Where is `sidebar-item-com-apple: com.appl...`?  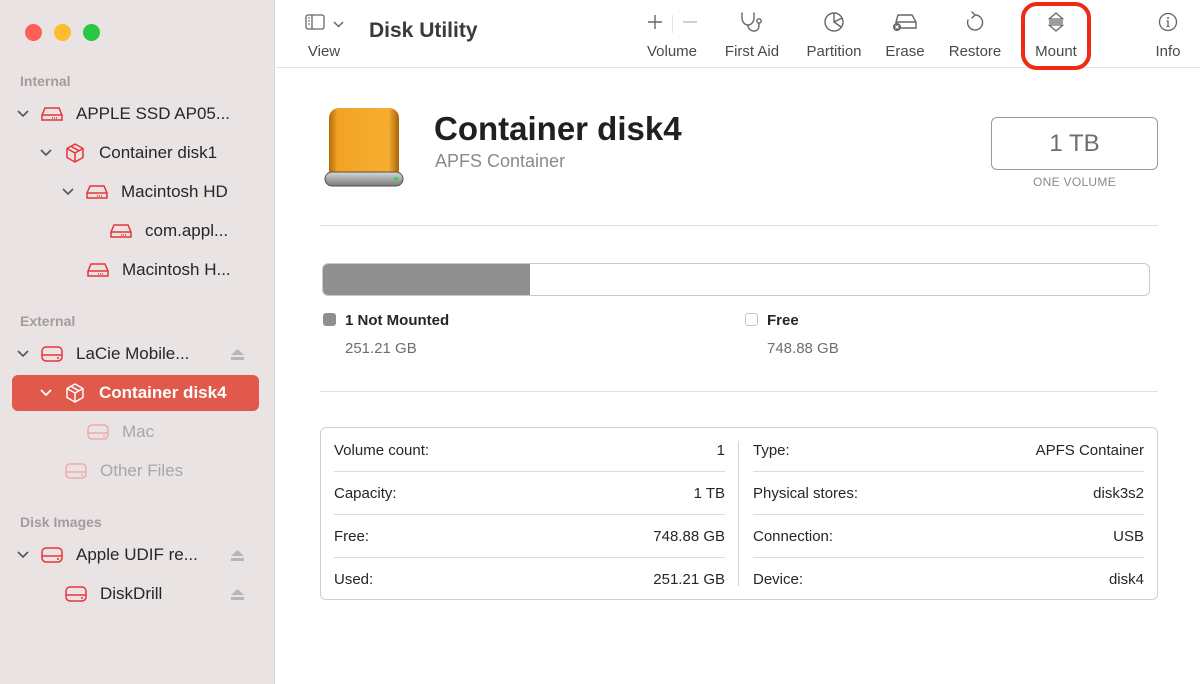
sidebar-item-com-apple: com.appl... is located at coordinates (135, 231).